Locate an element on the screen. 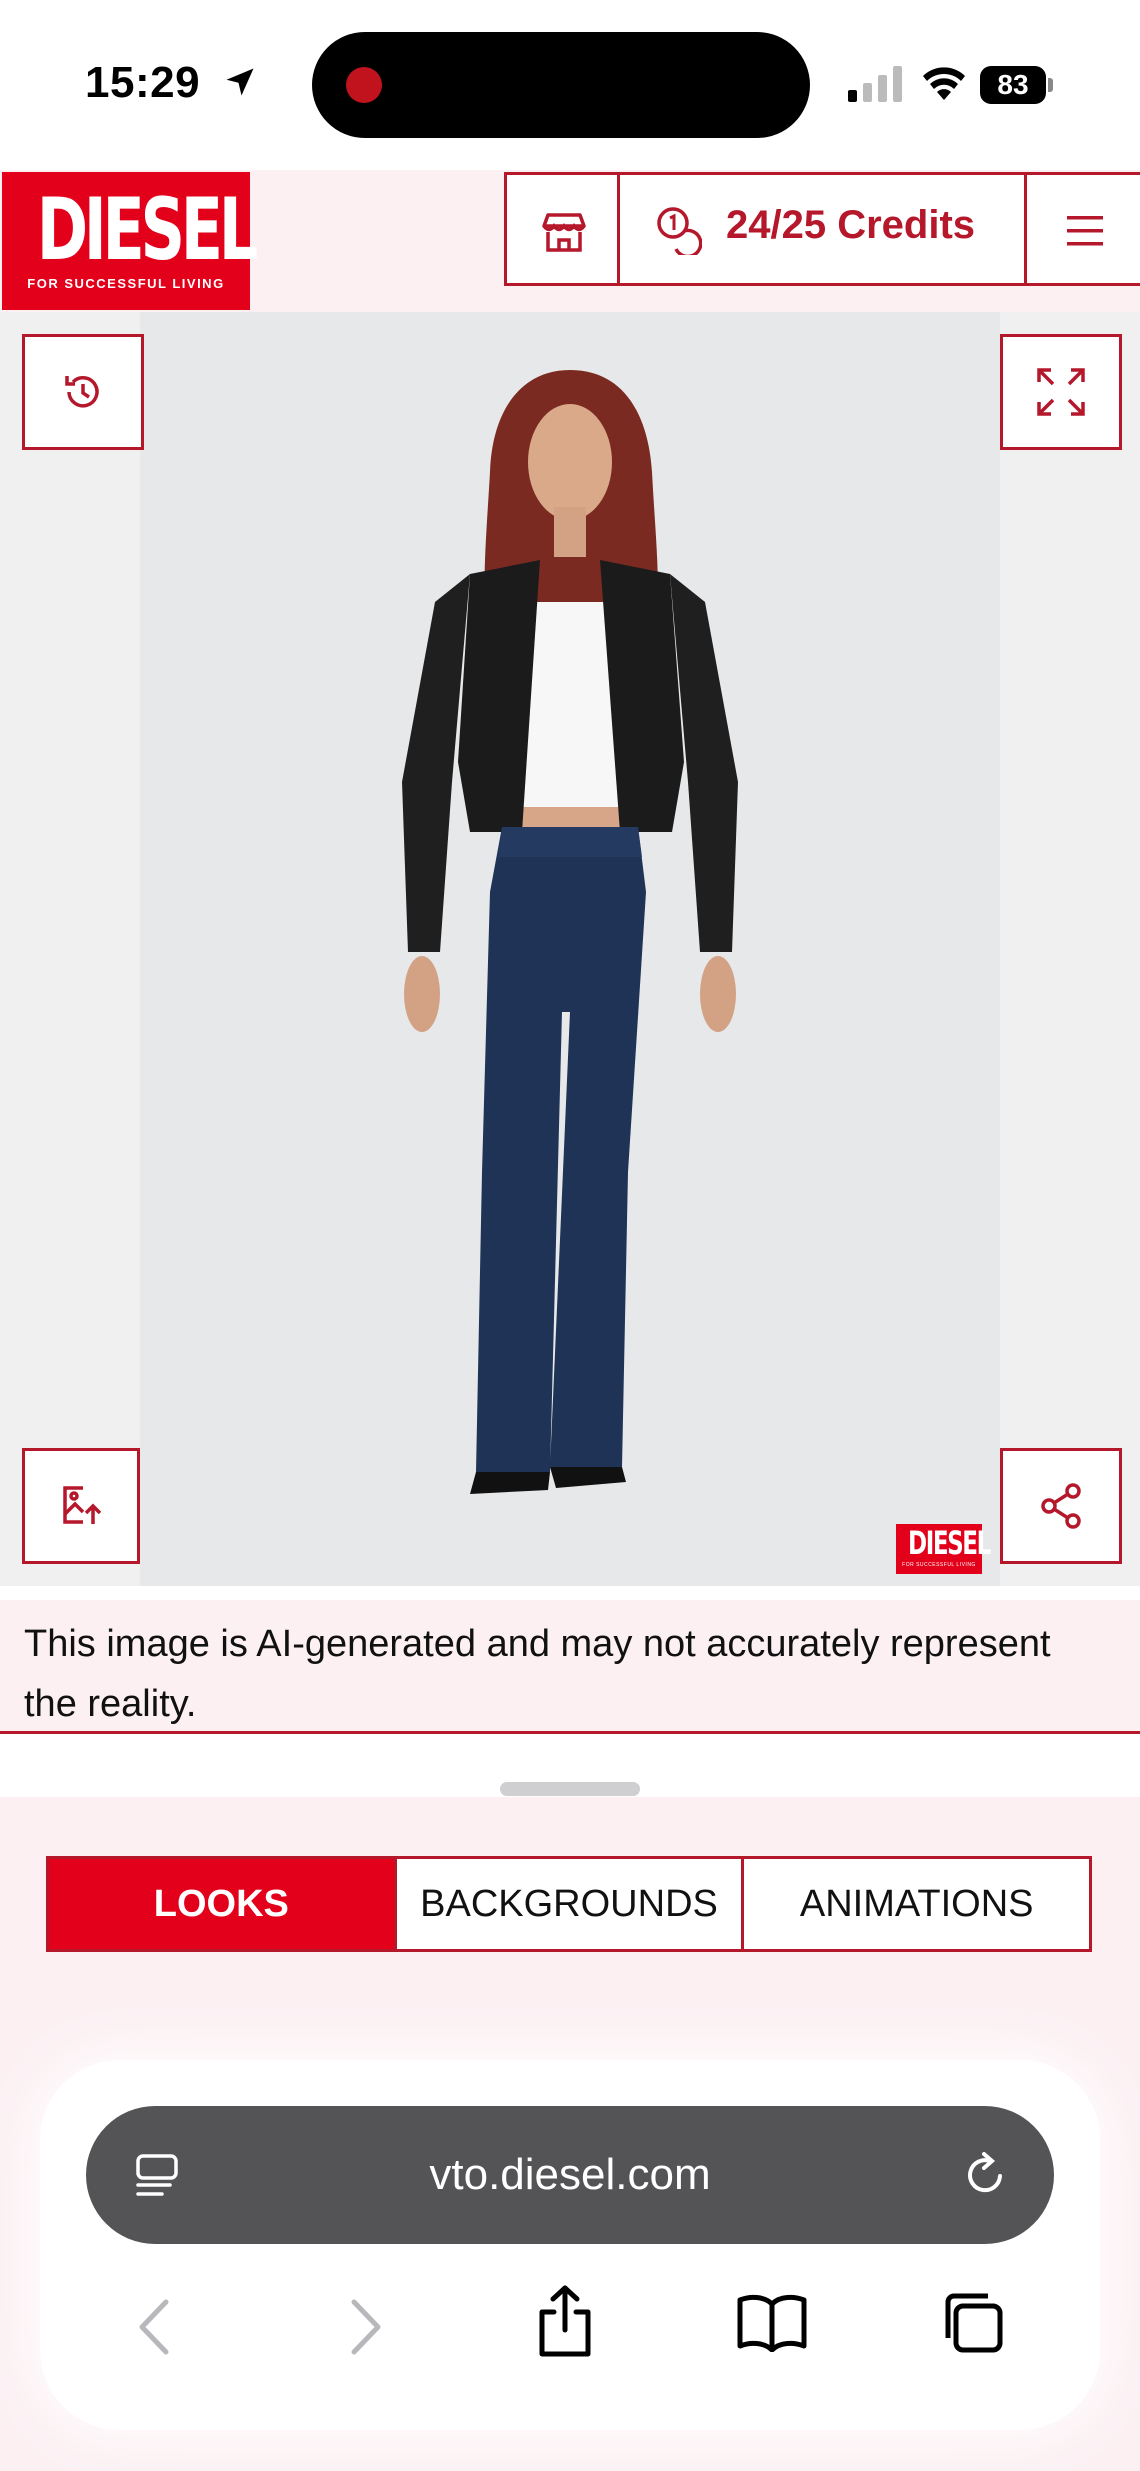  expand-button is located at coordinates (1061, 392).